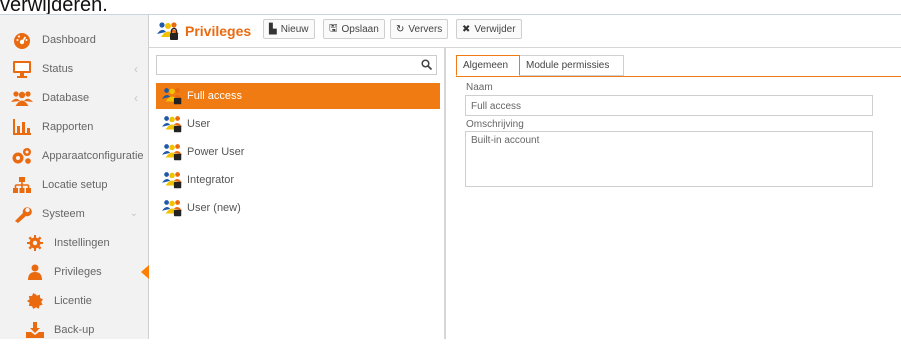 This screenshot has height=344, width=901. Describe the element at coordinates (298, 208) in the screenshot. I see `list-item: User (new)` at that location.